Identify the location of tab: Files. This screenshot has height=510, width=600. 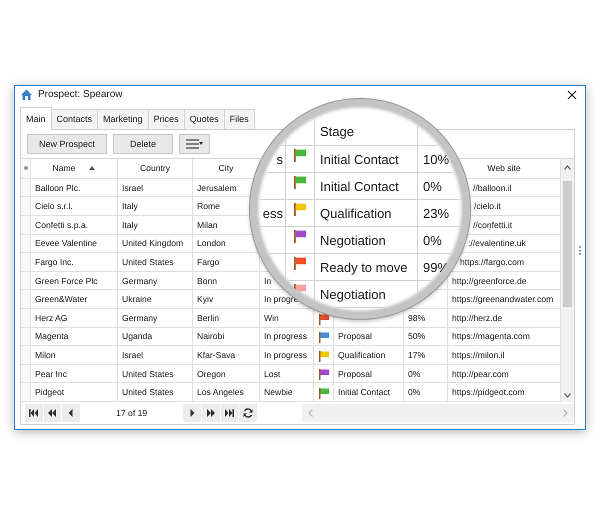
(239, 118).